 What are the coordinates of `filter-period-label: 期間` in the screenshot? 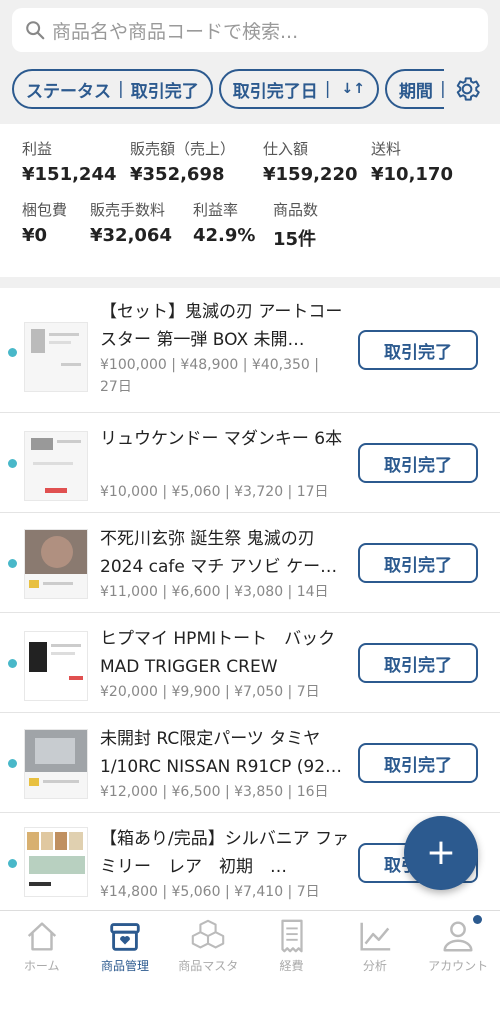 It's located at (415, 91).